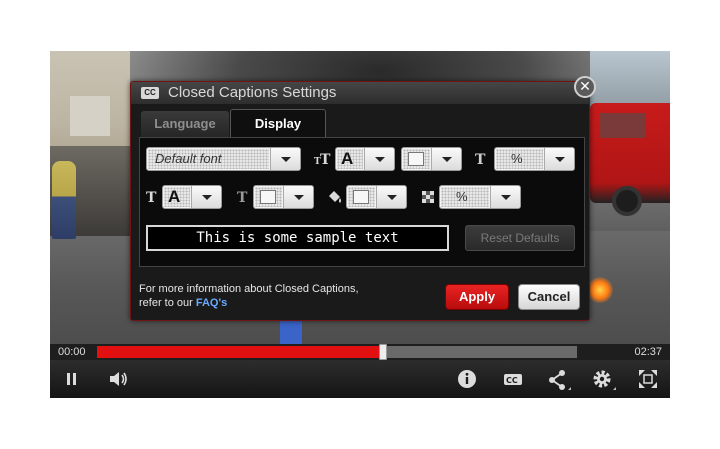  Describe the element at coordinates (627, 201) in the screenshot. I see `truck-wheel` at that location.